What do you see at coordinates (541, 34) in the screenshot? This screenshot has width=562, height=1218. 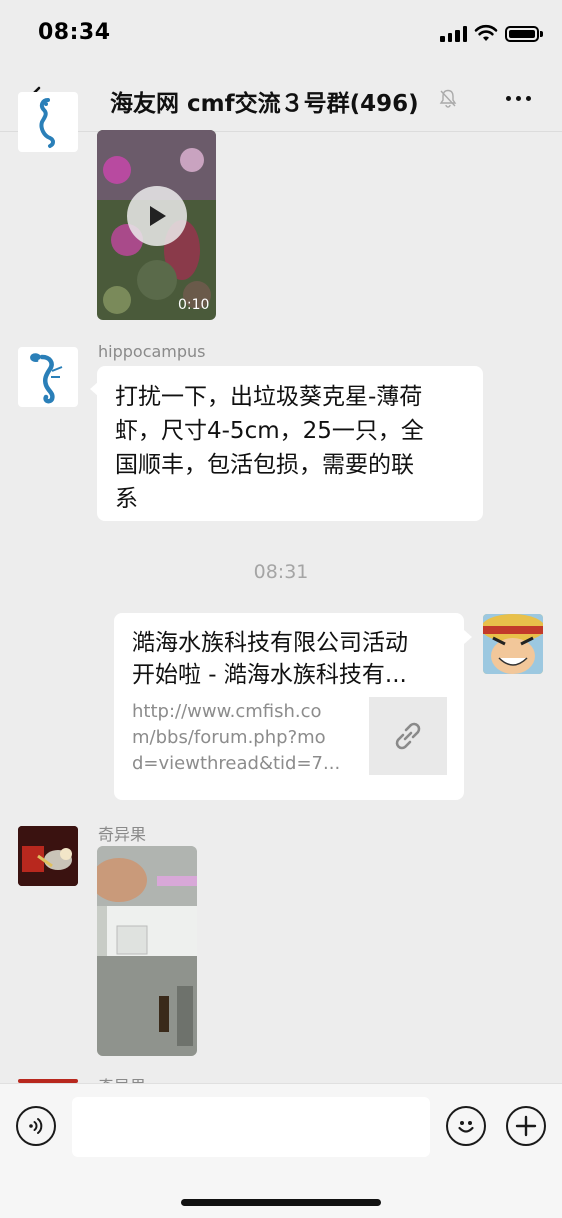 I see `battery-tip` at bounding box center [541, 34].